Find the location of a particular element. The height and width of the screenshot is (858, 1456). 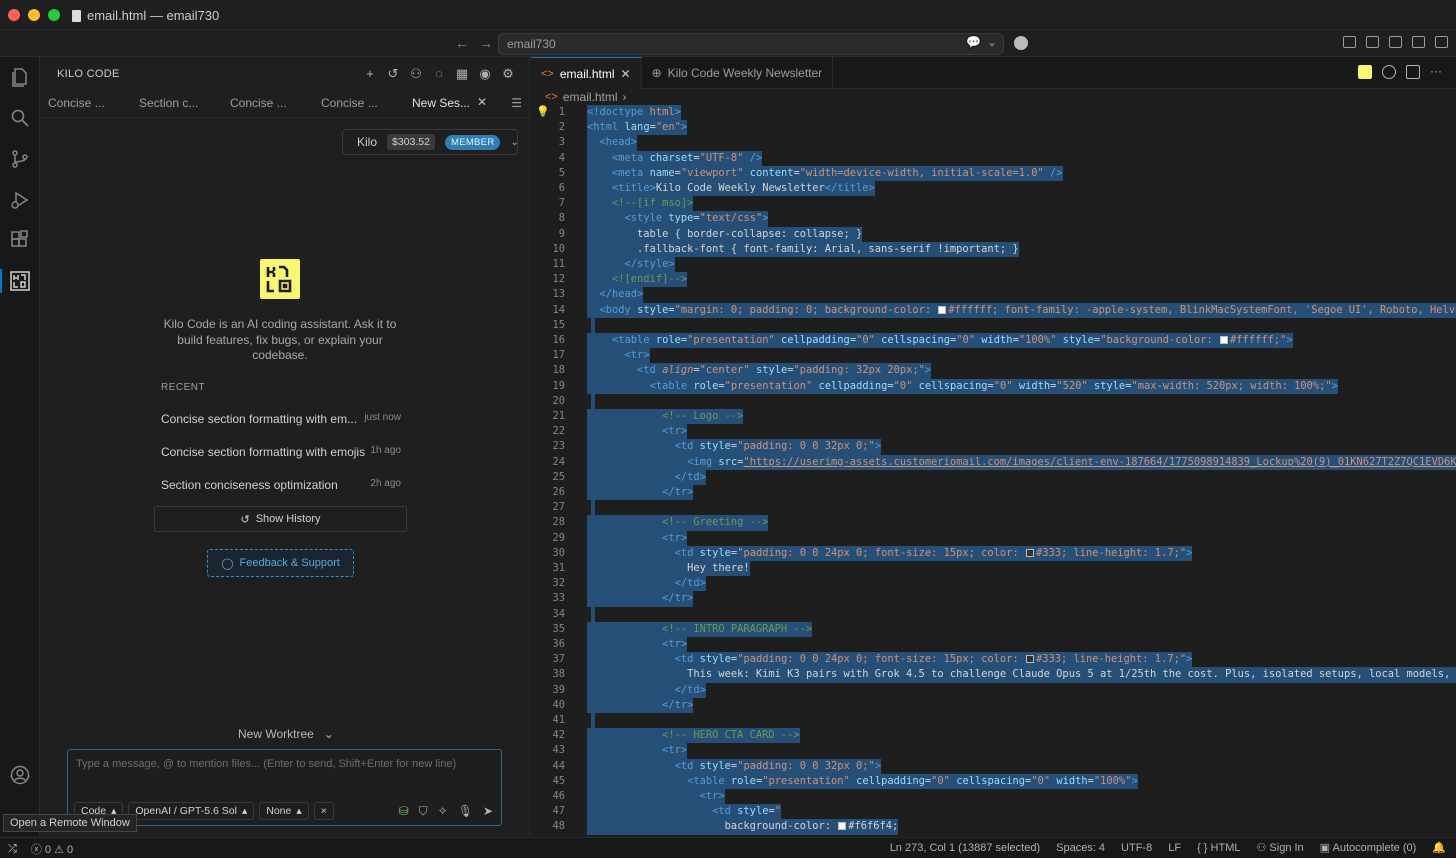

code-line: 43 <tr> is located at coordinates (993, 751).